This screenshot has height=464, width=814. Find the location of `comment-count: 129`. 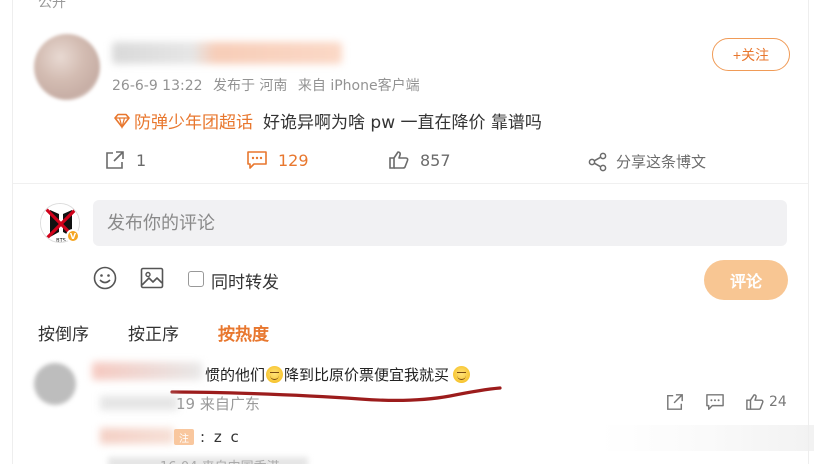

comment-count: 129 is located at coordinates (293, 160).